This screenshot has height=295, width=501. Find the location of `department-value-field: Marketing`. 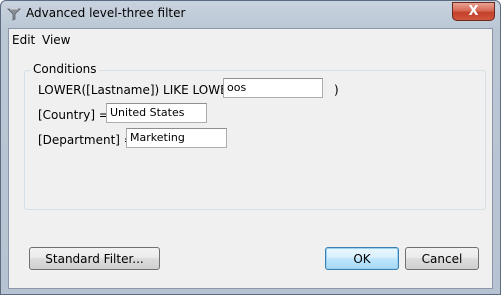

department-value-field: Marketing is located at coordinates (176, 138).